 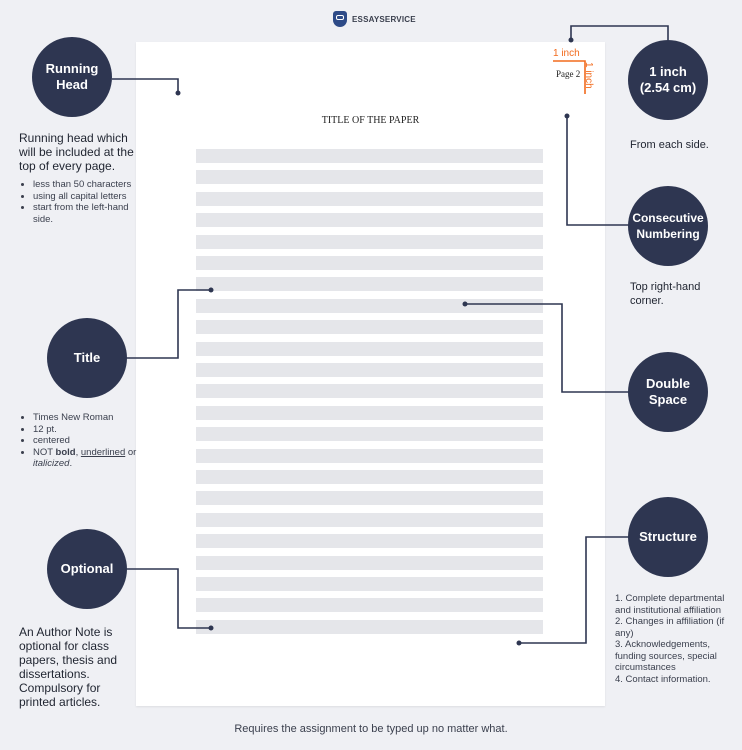 What do you see at coordinates (566, 53) in the screenshot?
I see `margin-top-label: 1 inch` at bounding box center [566, 53].